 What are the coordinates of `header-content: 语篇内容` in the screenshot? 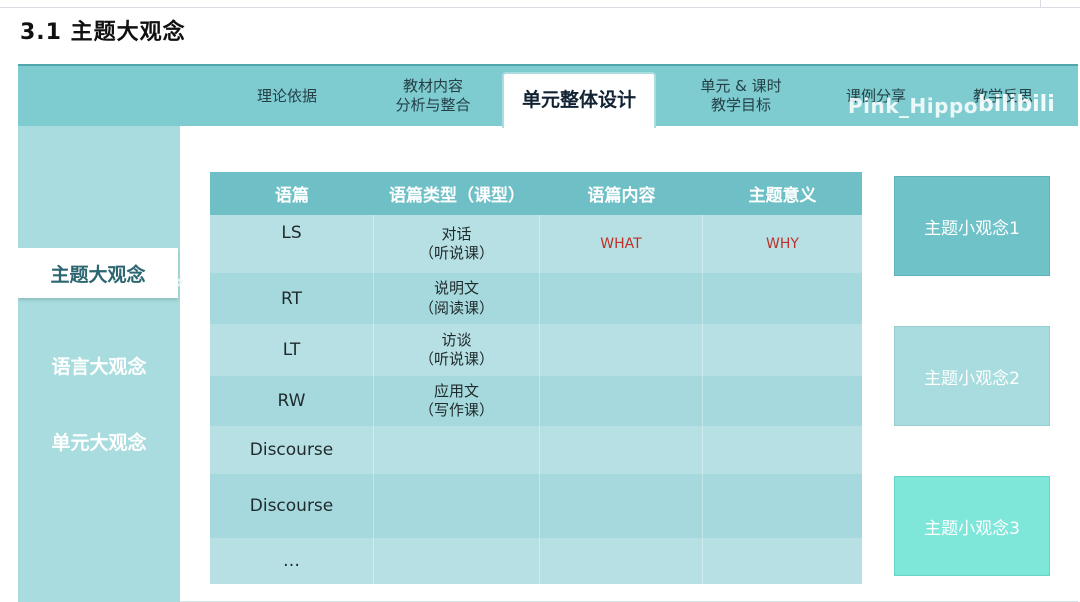 It's located at (621, 196).